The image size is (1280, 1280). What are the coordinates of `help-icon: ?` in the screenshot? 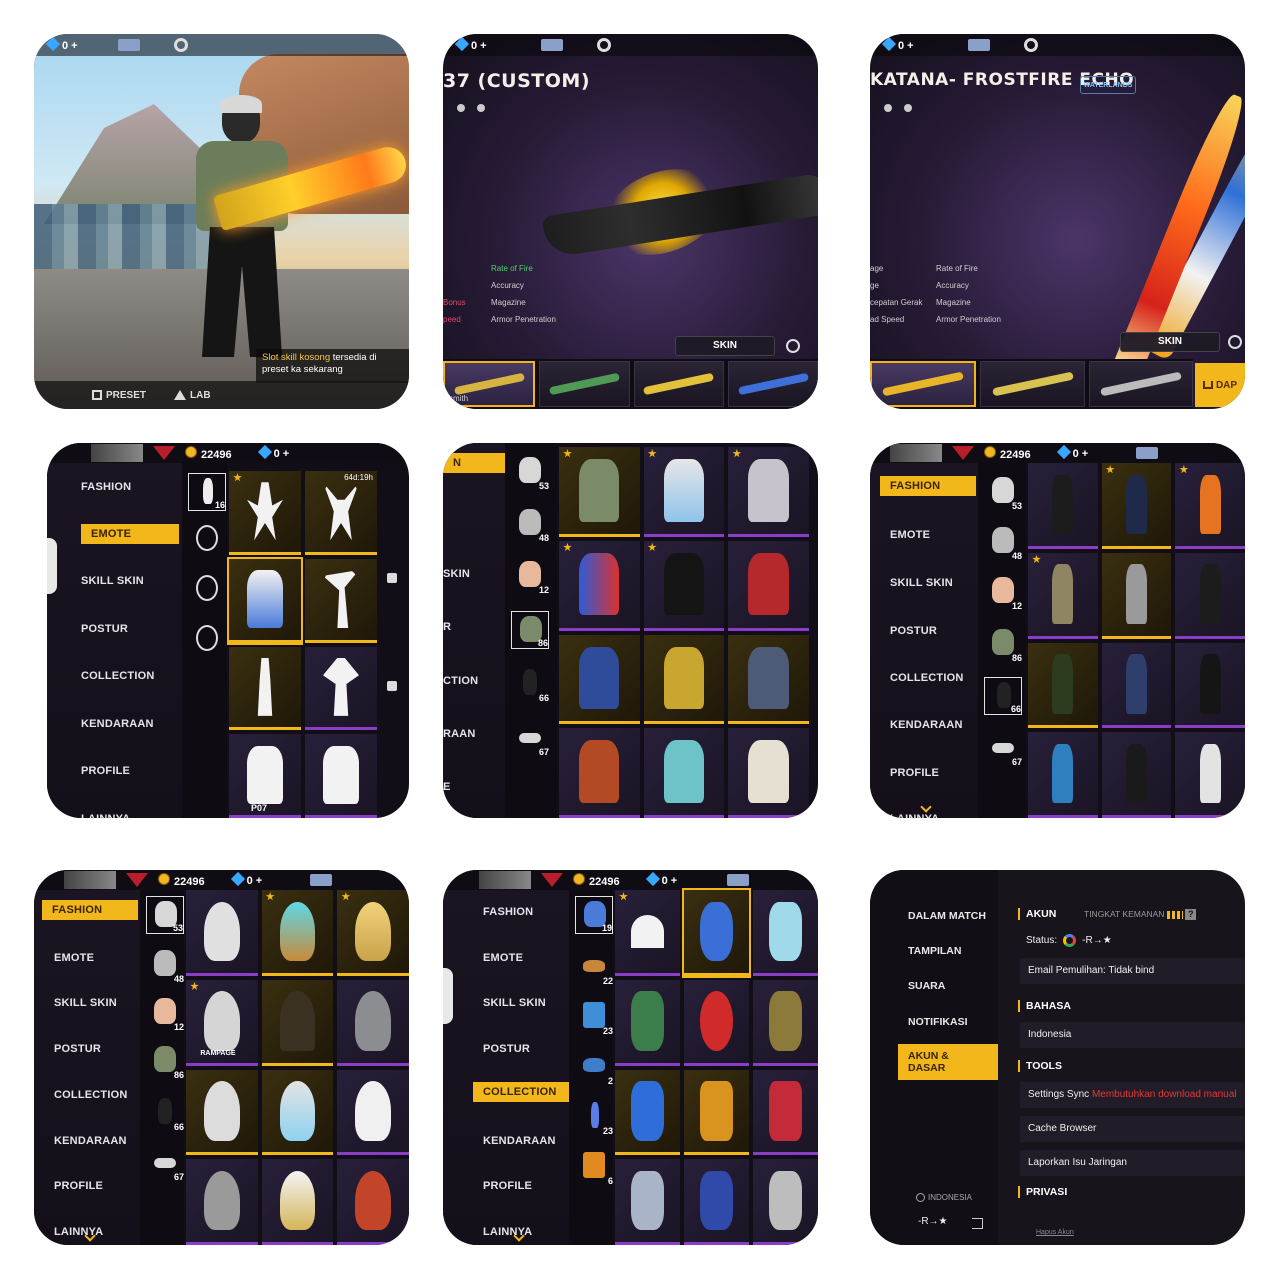 It's located at (1191, 914).